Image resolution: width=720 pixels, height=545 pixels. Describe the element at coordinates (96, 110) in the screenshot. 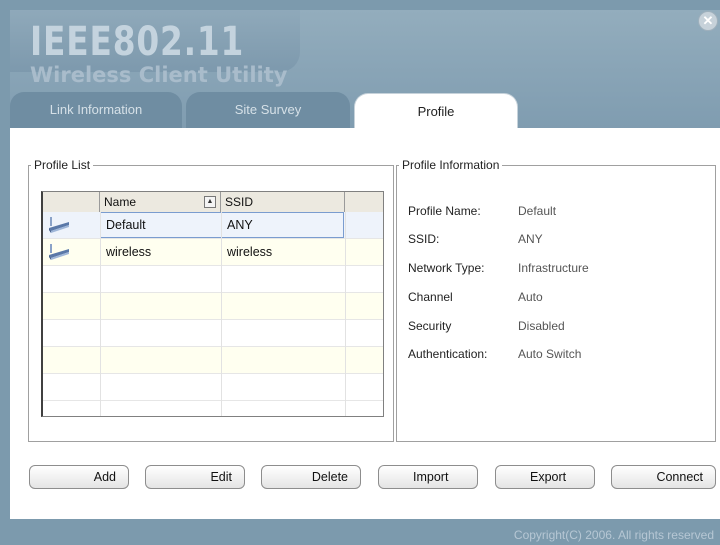

I see `tab-link-information: Link Information` at that location.